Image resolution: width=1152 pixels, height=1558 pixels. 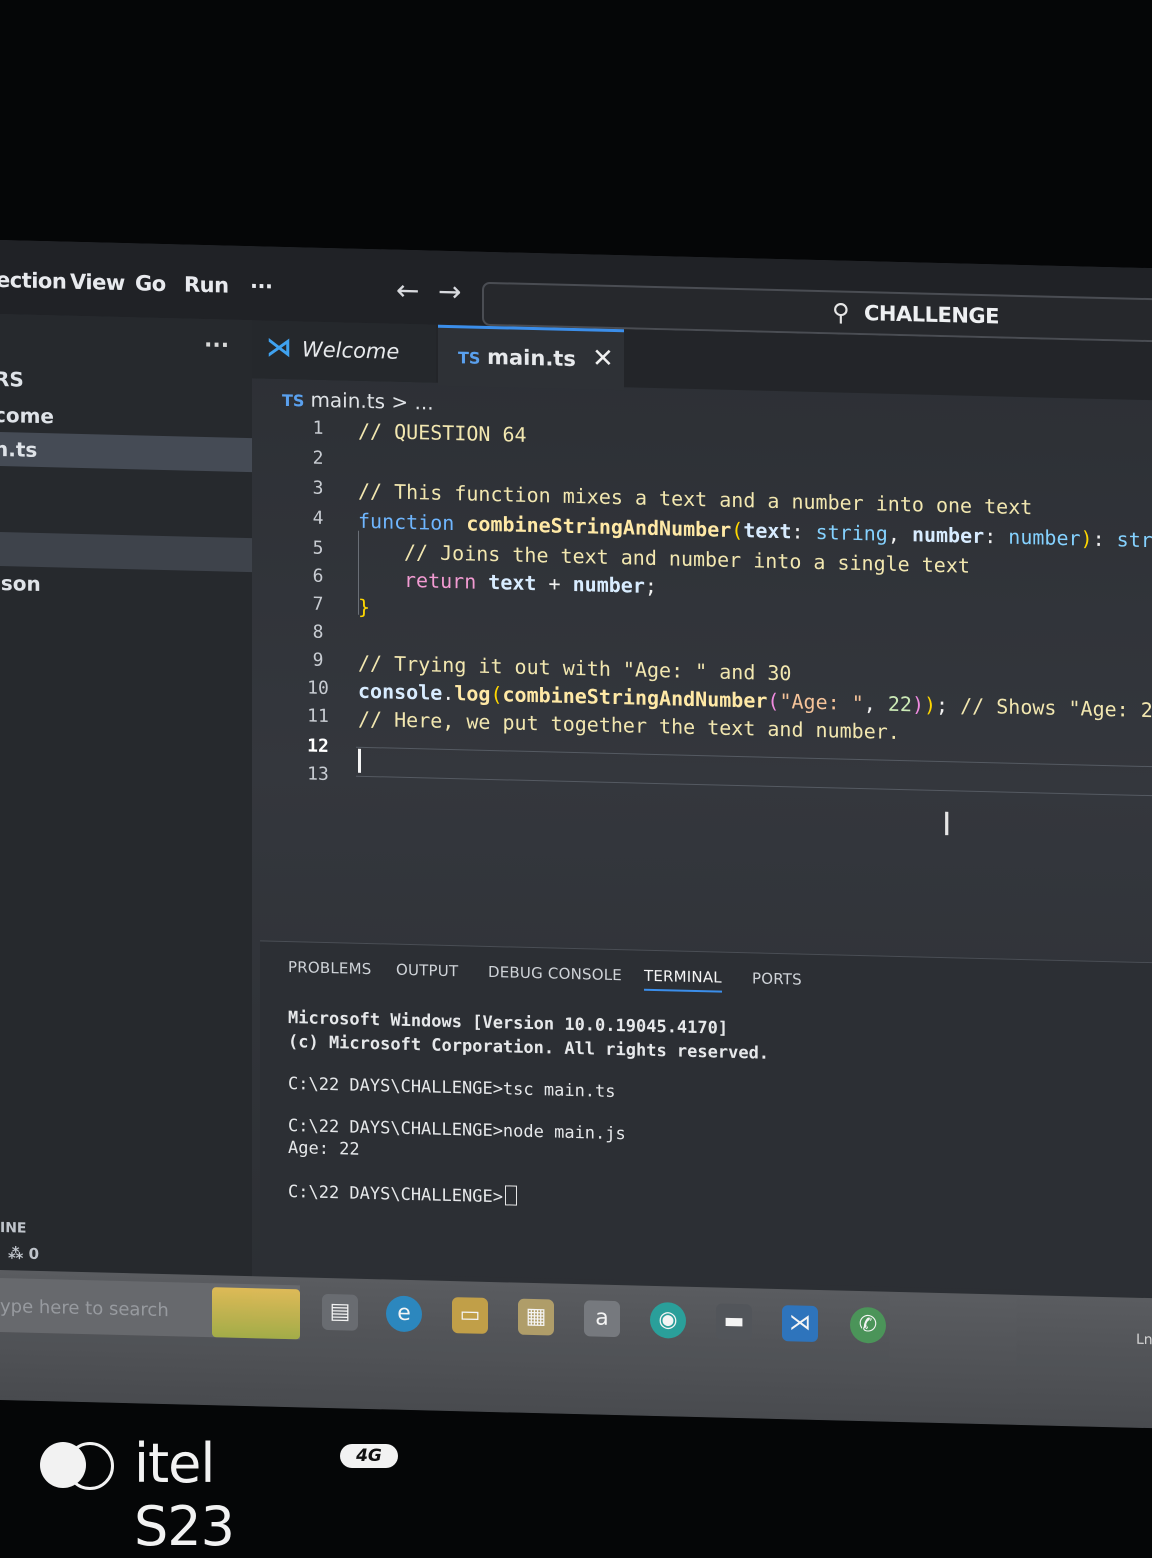 What do you see at coordinates (126, 1243) in the screenshot?
I see `sidebar-footer: INE ⁂ 0` at bounding box center [126, 1243].